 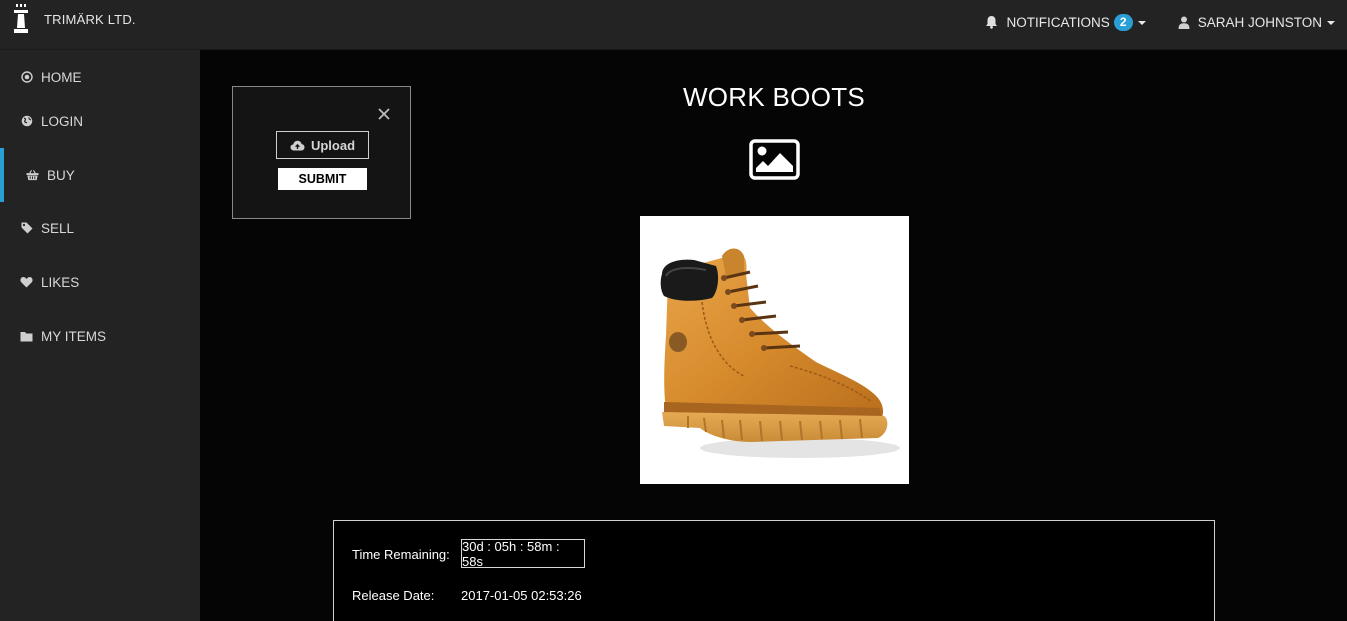 What do you see at coordinates (393, 595) in the screenshot?
I see `release-date-label: Release Date:` at bounding box center [393, 595].